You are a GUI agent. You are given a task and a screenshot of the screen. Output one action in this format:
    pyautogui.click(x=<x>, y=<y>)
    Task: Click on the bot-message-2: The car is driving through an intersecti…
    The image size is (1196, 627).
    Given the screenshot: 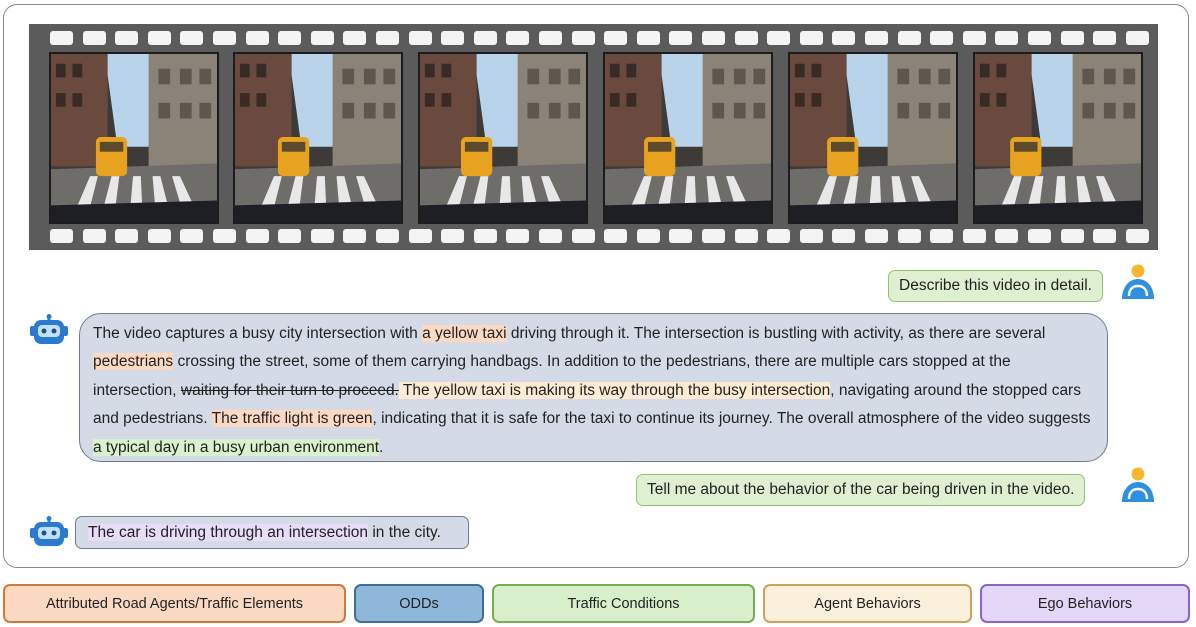 What is the action you would take?
    pyautogui.click(x=272, y=532)
    